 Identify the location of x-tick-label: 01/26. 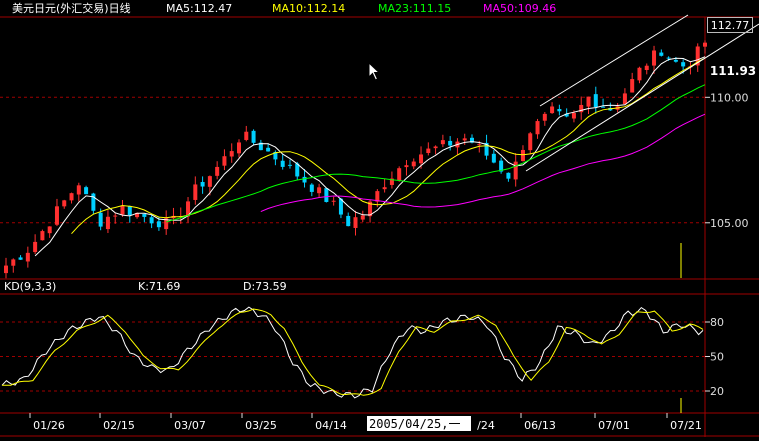
(49, 425).